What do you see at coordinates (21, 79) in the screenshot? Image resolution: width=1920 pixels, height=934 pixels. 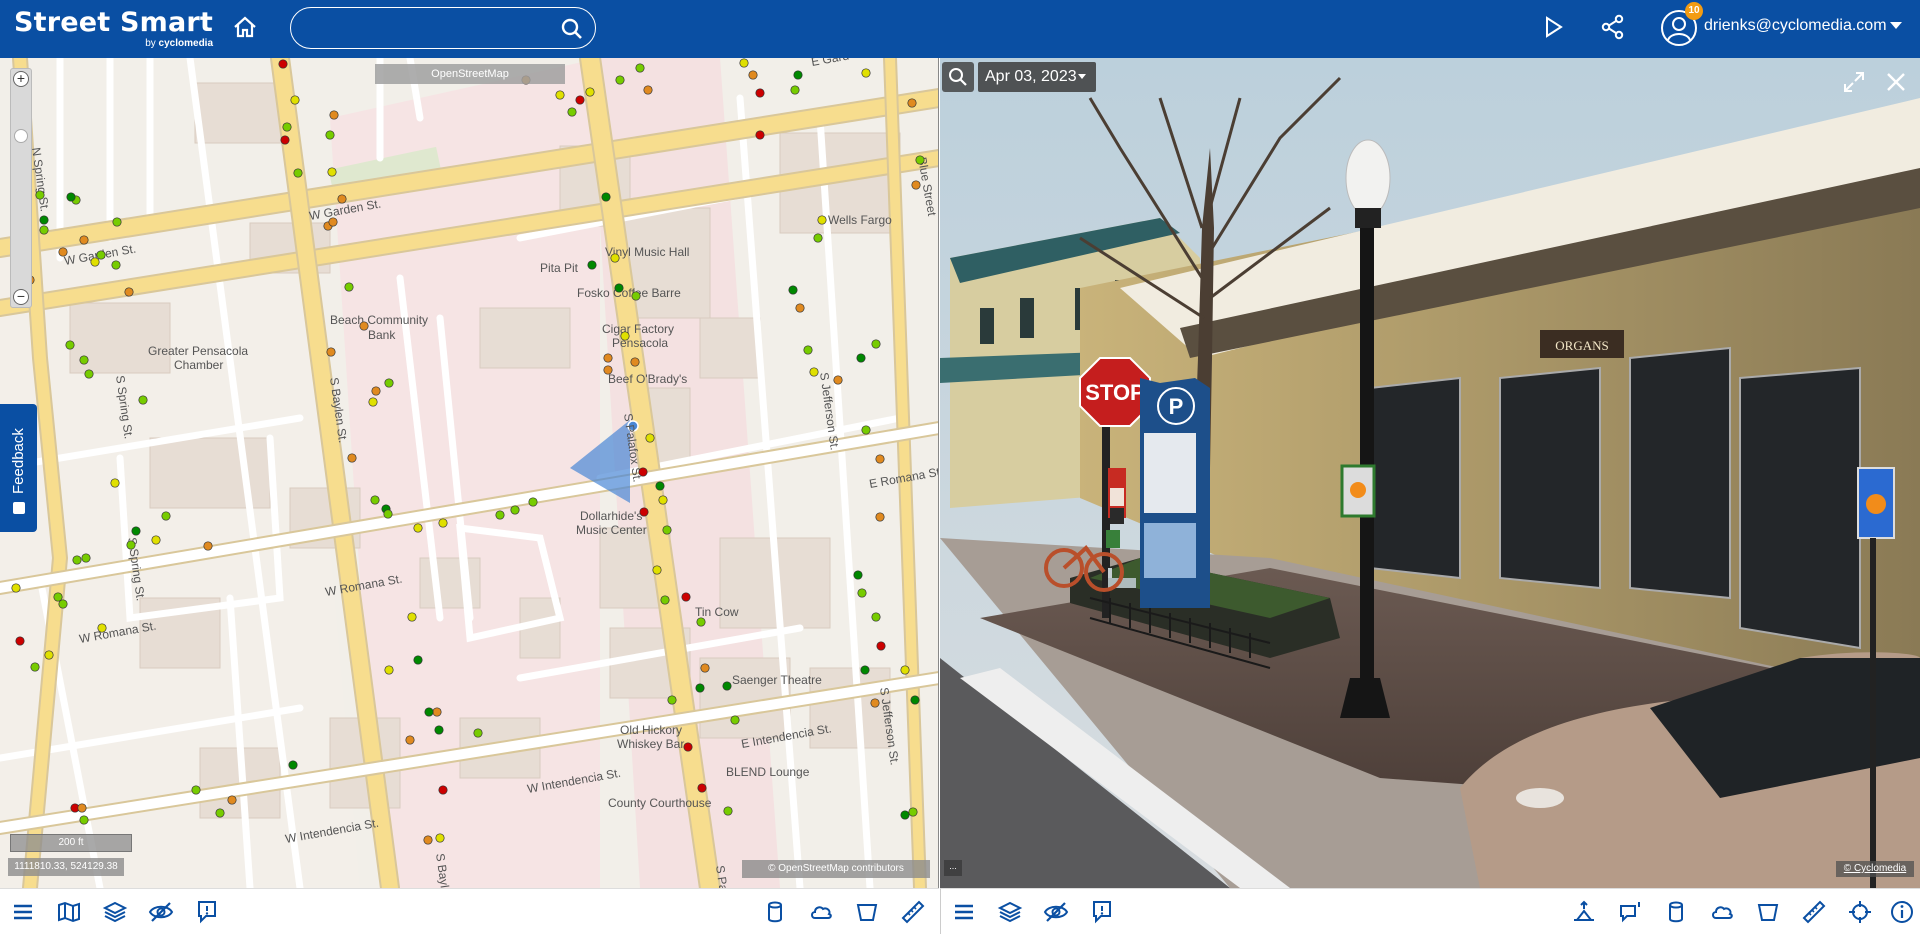 I see `zoom-in-button: +` at bounding box center [21, 79].